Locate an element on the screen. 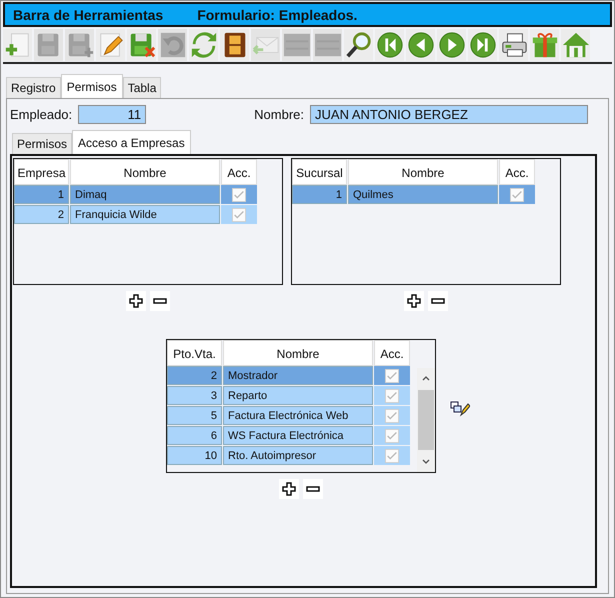  grid-row: 3 Reparto is located at coordinates (292, 396).